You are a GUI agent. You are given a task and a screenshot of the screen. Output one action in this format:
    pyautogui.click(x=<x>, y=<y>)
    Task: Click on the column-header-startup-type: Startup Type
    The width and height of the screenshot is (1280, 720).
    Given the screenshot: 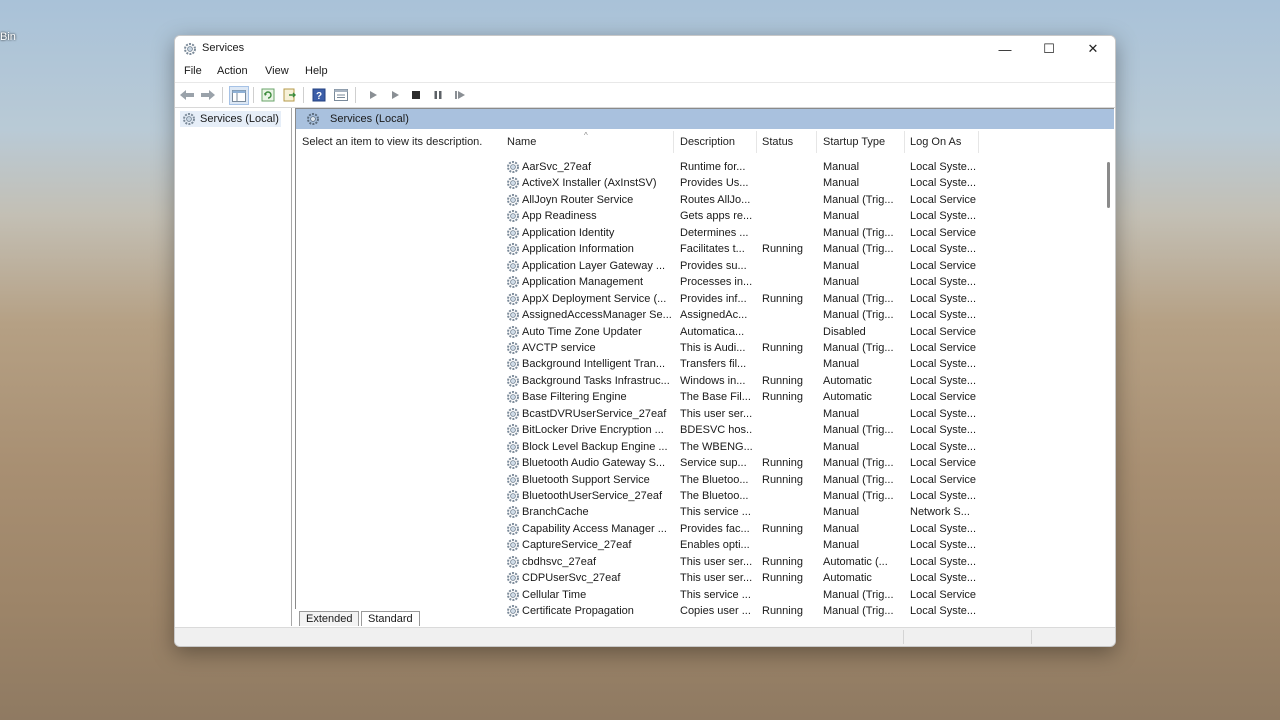 What is the action you would take?
    pyautogui.click(x=854, y=142)
    